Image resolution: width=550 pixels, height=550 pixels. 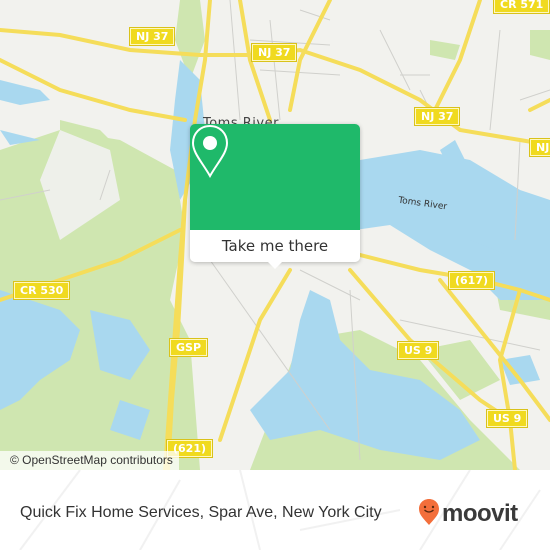 I want to click on road-shield-617: (617), so click(x=471, y=280).